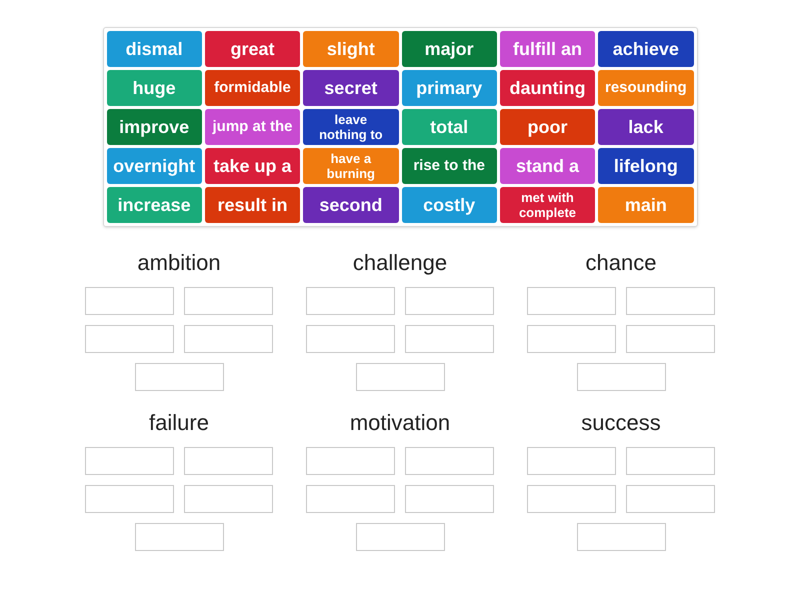 This screenshot has height=600, width=800. I want to click on group-title: success, so click(621, 423).